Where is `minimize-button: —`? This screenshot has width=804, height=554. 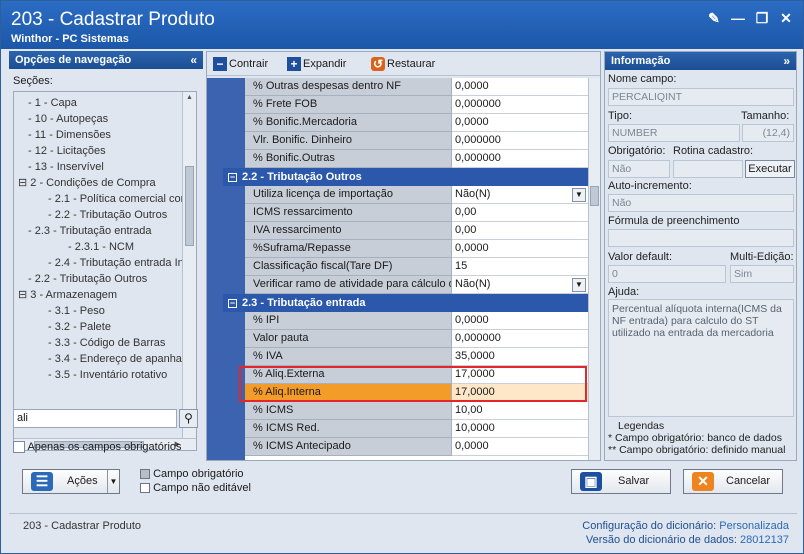
minimize-button: — is located at coordinates (738, 18).